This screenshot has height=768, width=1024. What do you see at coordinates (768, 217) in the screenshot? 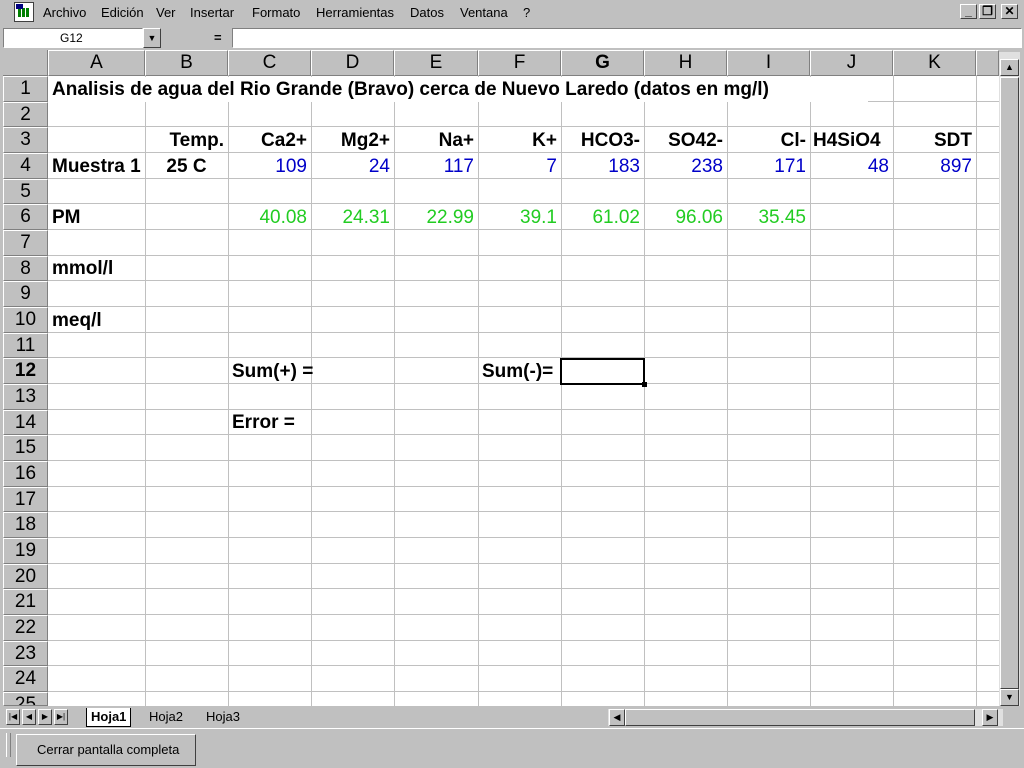
I see `pm-value-cl: 35.45` at bounding box center [768, 217].